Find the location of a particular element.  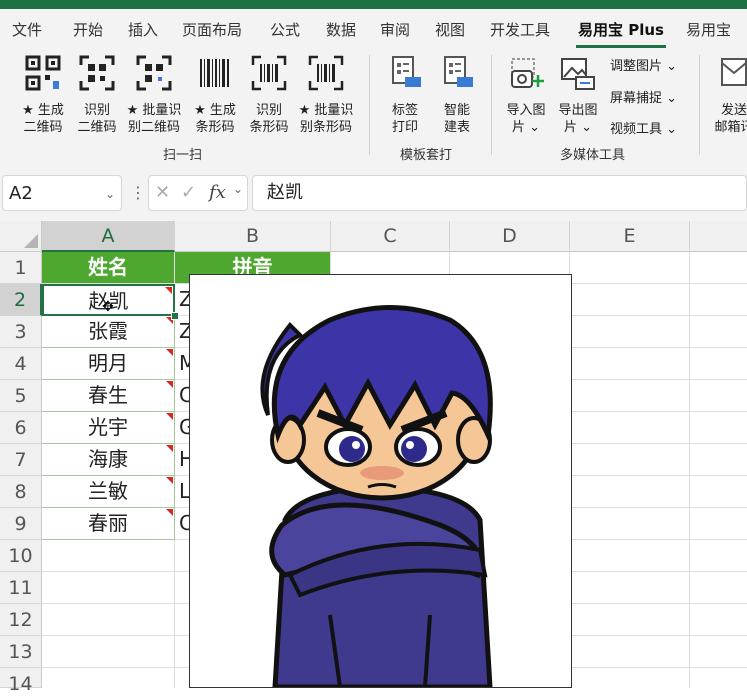

column-header-b: B is located at coordinates (253, 236).